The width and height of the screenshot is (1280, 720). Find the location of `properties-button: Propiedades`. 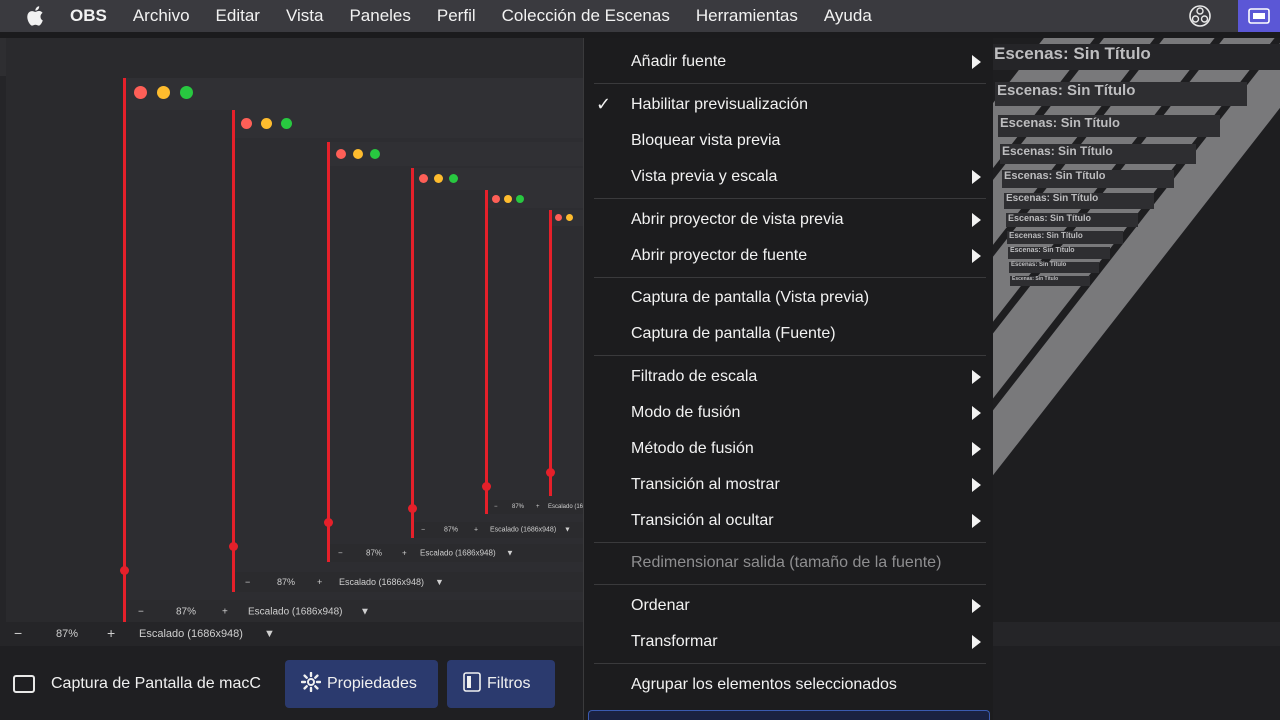

properties-button: Propiedades is located at coordinates (361, 684).